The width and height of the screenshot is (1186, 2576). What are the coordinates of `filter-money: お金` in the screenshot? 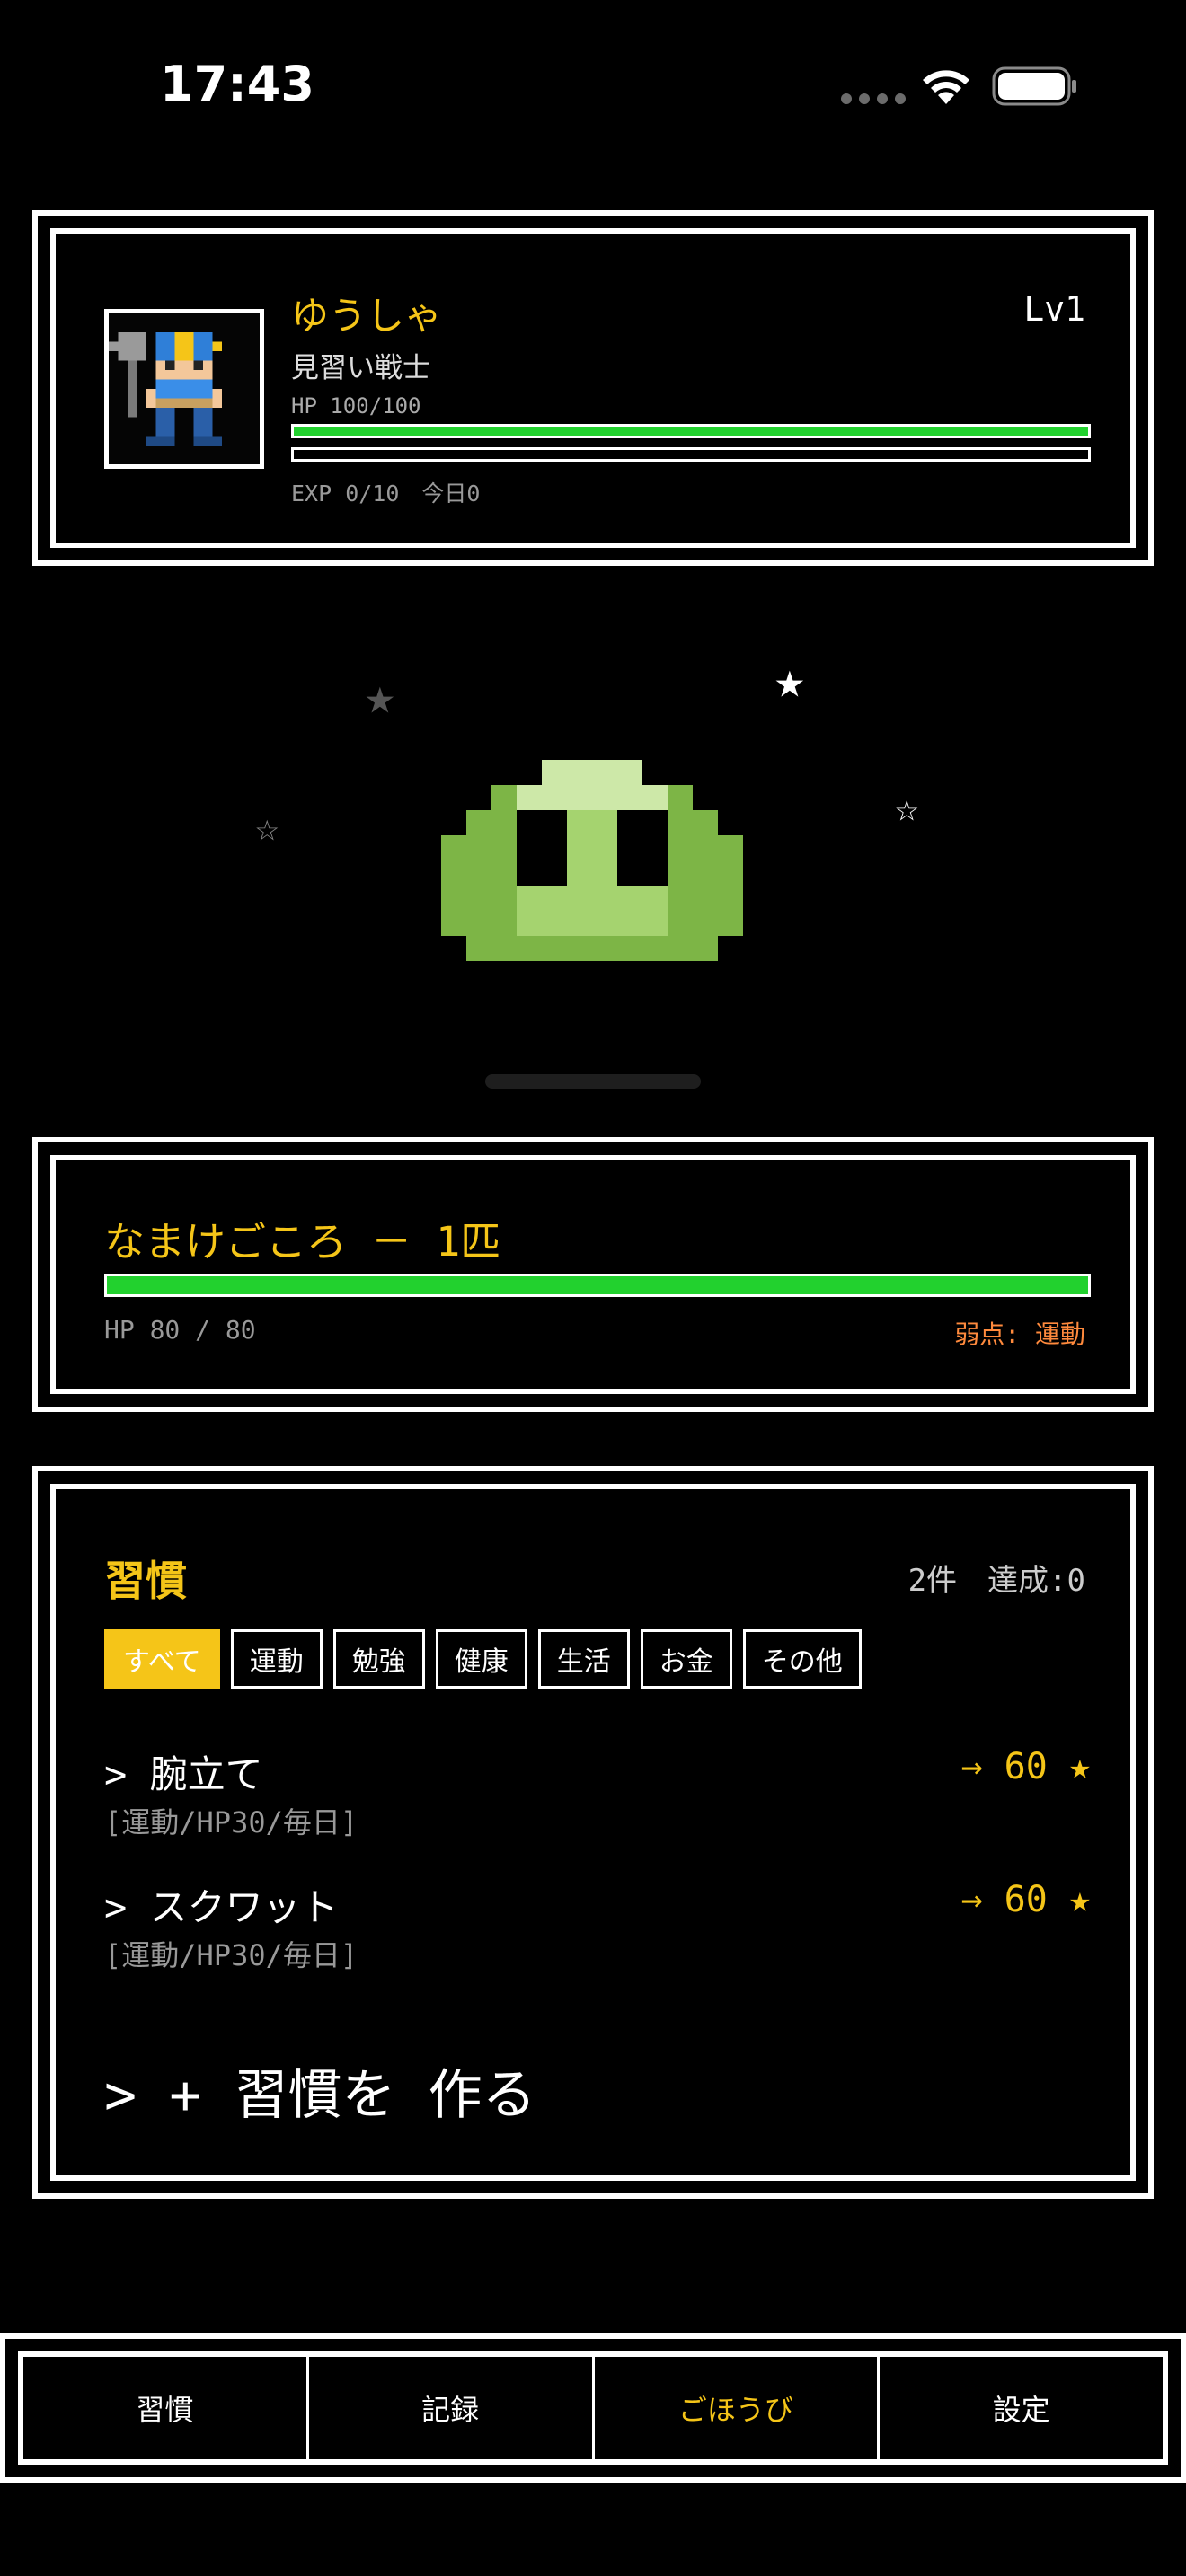 It's located at (686, 1659).